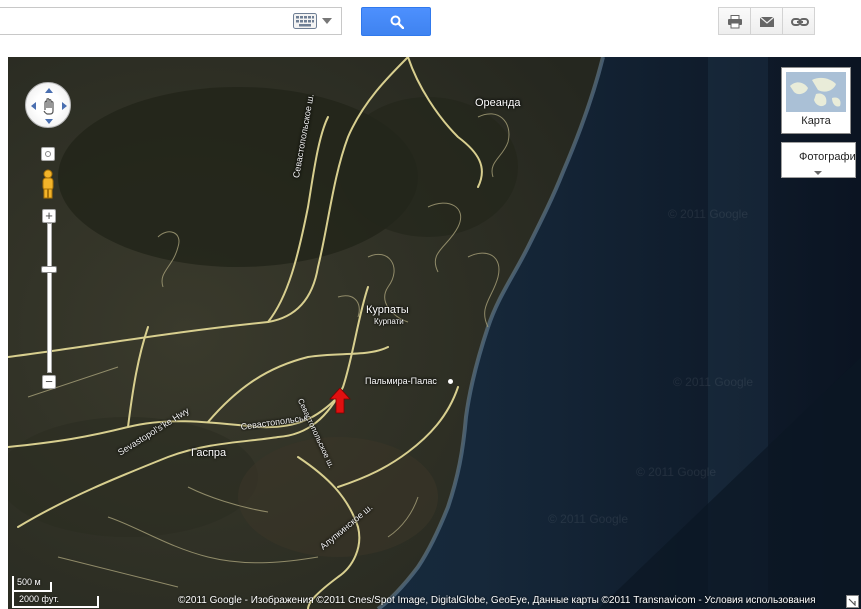  What do you see at coordinates (39, 599) in the screenshot?
I see `scale-imperial: 2000 фут.` at bounding box center [39, 599].